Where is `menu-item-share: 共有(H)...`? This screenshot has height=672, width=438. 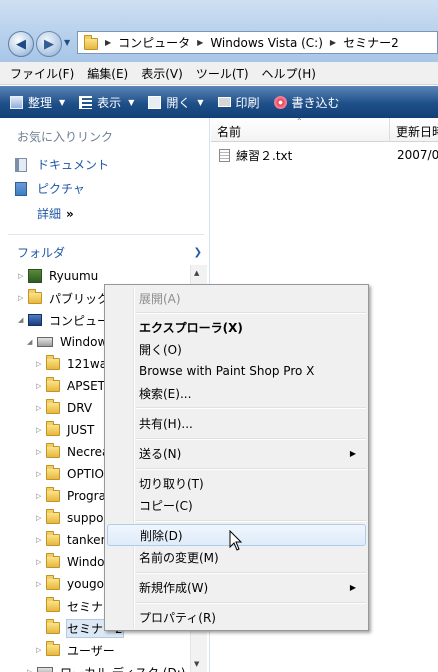
menu-item-share: 共有(H)... is located at coordinates (236, 423).